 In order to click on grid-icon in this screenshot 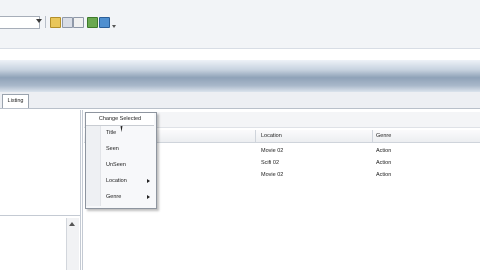, I will do `click(92, 22)`.